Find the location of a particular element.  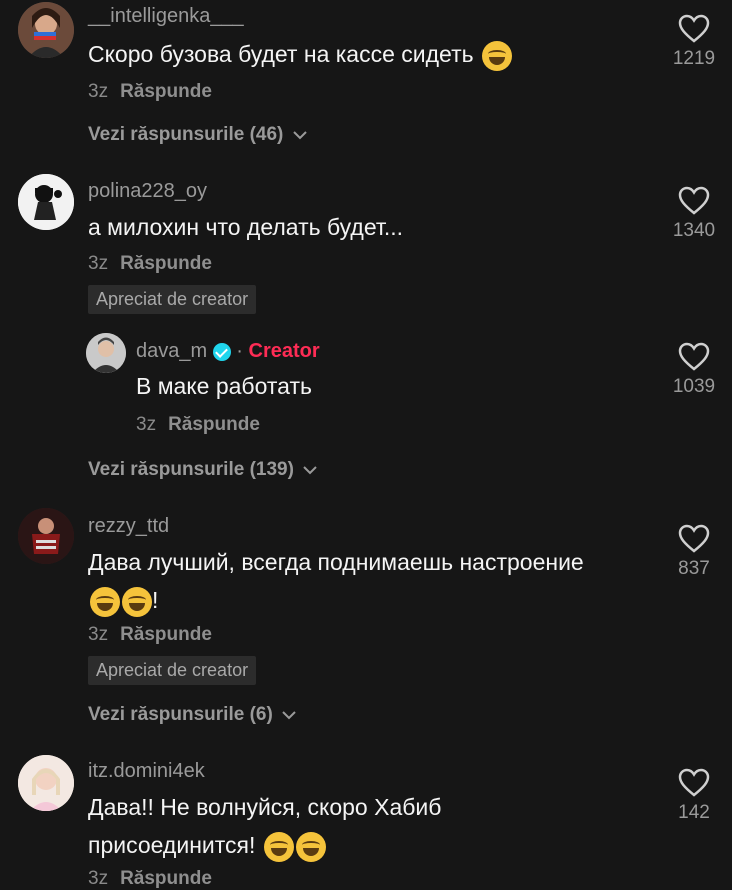

like-count: 1219 is located at coordinates (694, 58).